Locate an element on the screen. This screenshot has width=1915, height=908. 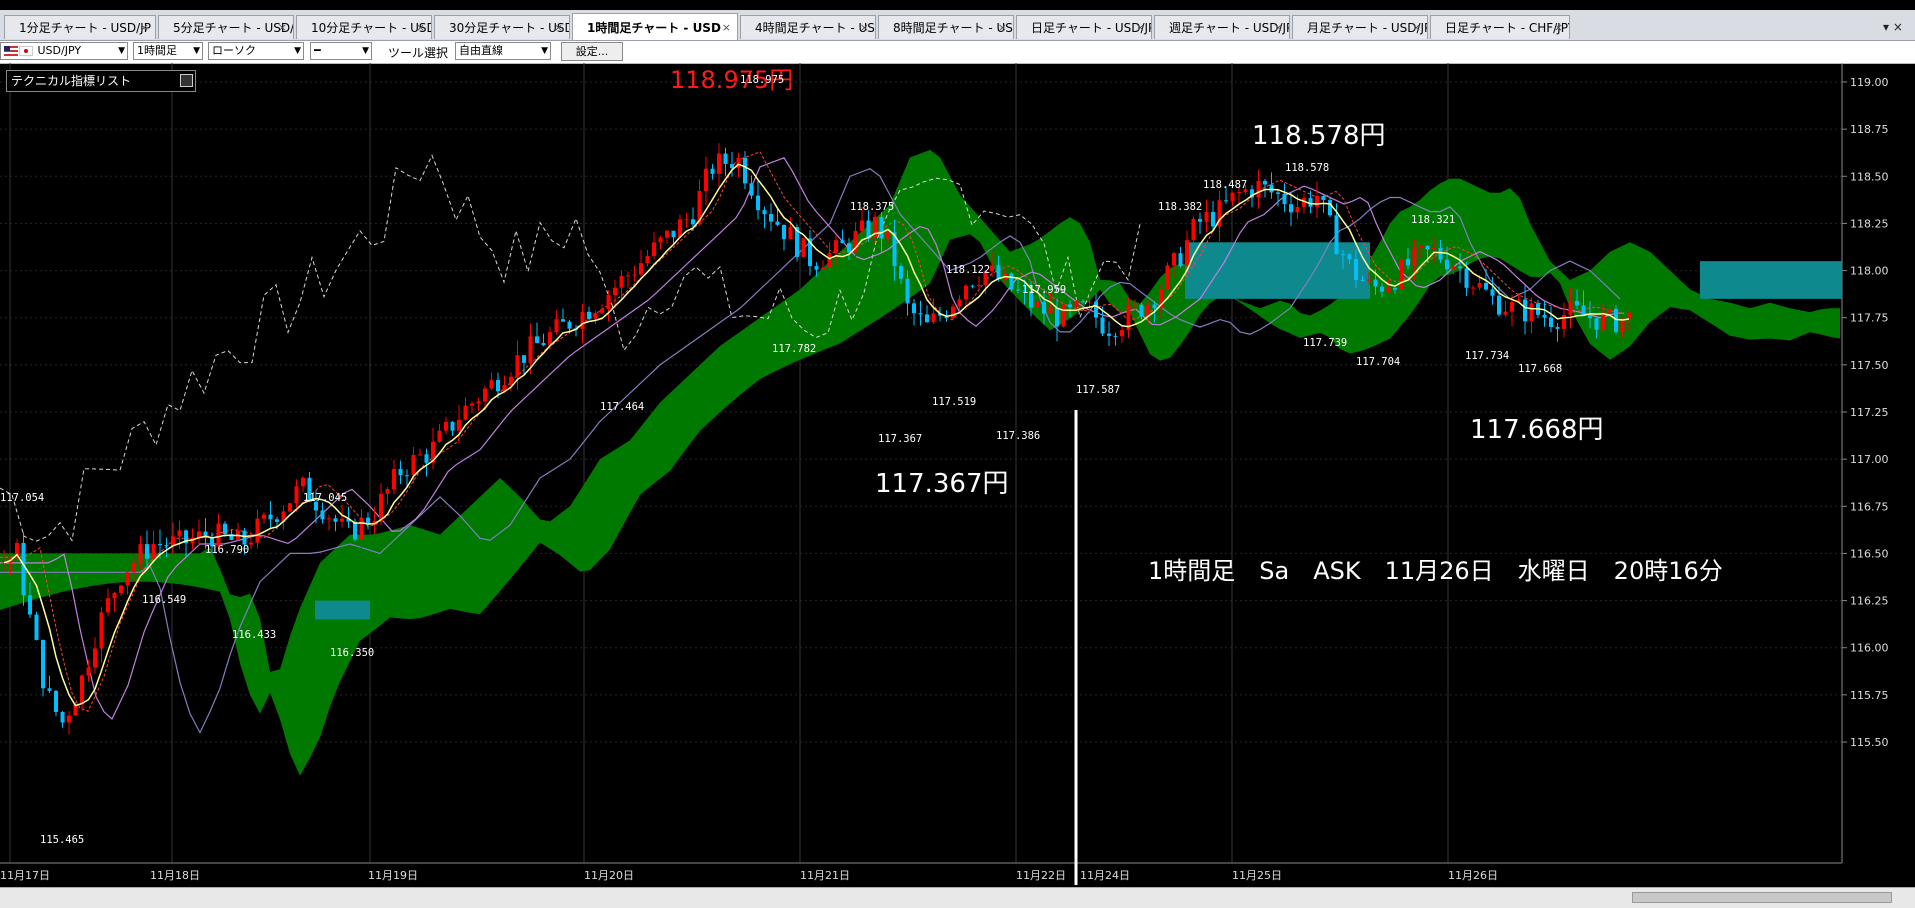
price-label: 118.578 is located at coordinates (1307, 168).